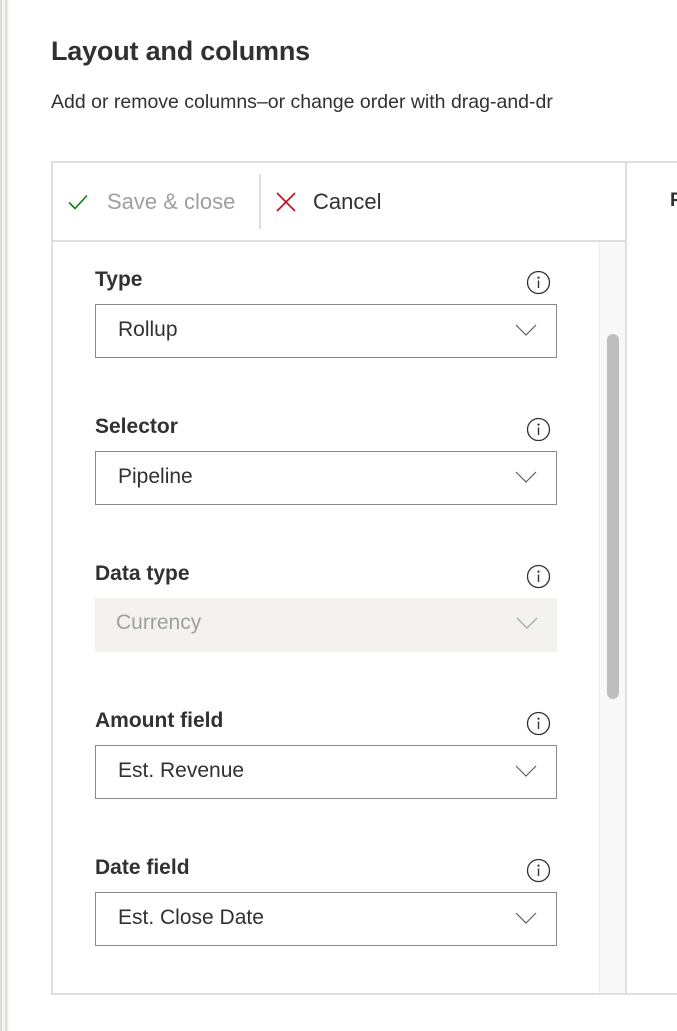  Describe the element at coordinates (148, 329) in the screenshot. I see `dropdown-value: Rollup` at that location.